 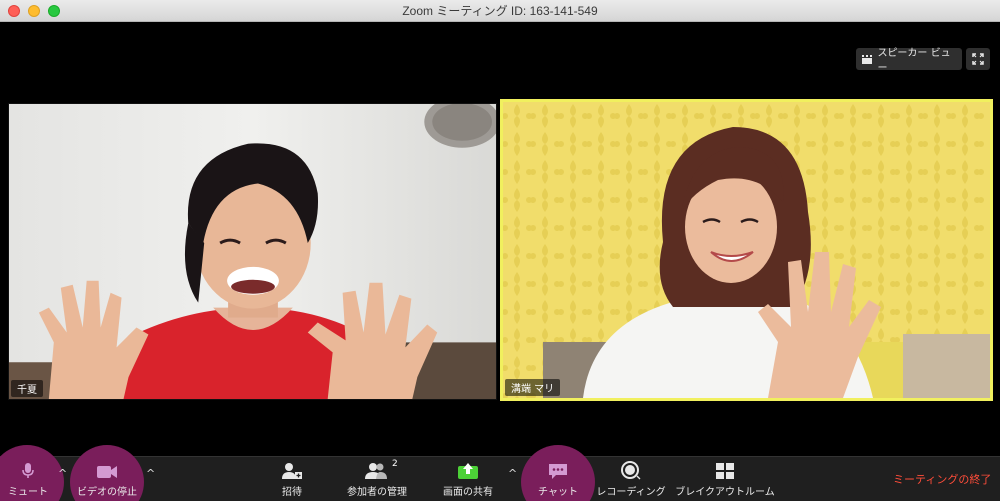 I want to click on fullscreen-icon, so click(x=978, y=59).